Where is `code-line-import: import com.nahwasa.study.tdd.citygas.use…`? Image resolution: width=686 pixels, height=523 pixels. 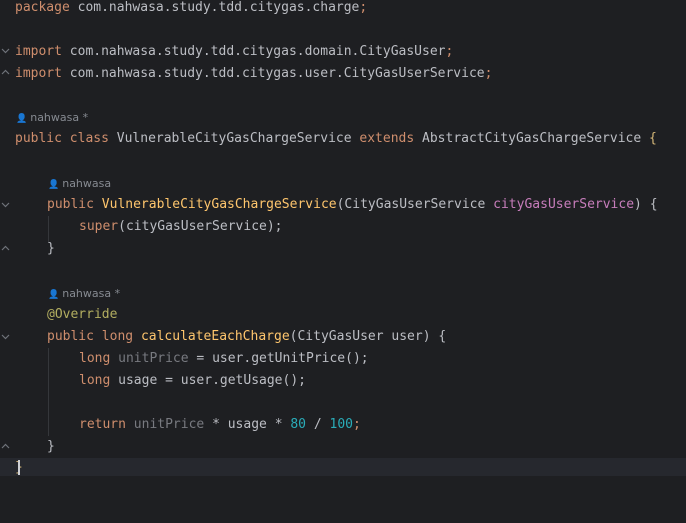 code-line-import: import com.nahwasa.study.tdd.citygas.use… is located at coordinates (343, 74).